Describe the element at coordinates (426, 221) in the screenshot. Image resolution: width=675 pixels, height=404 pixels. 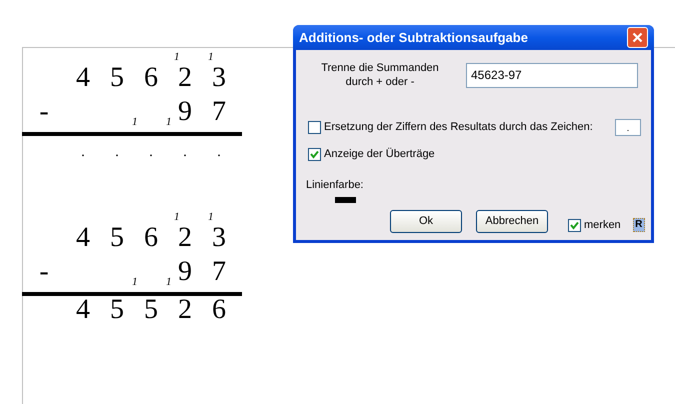
I see `ok-button: Ok` at that location.